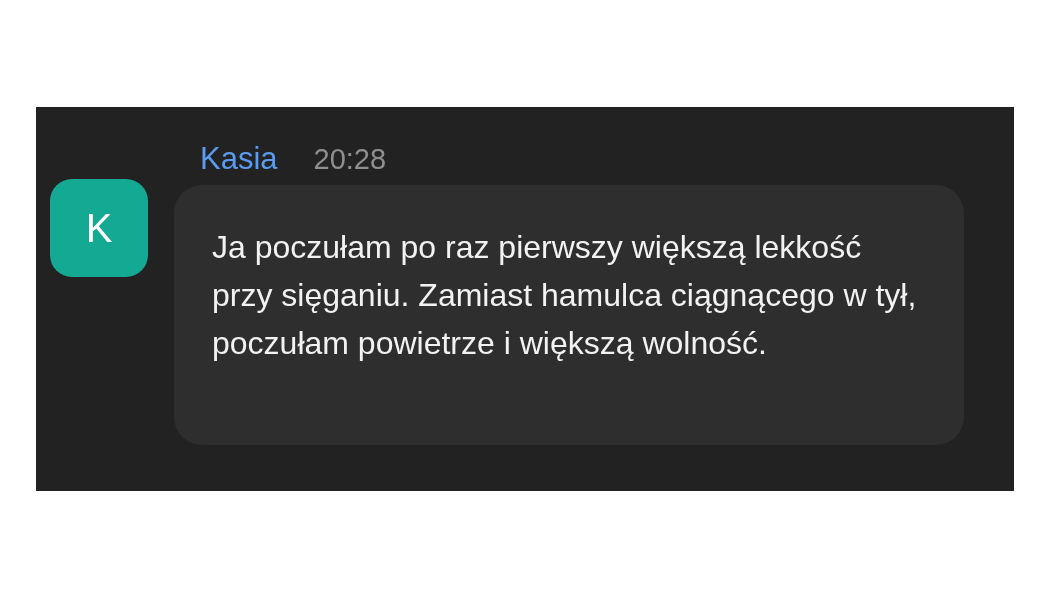 This screenshot has height=600, width=1050. Describe the element at coordinates (99, 228) in the screenshot. I see `avatar: K` at that location.